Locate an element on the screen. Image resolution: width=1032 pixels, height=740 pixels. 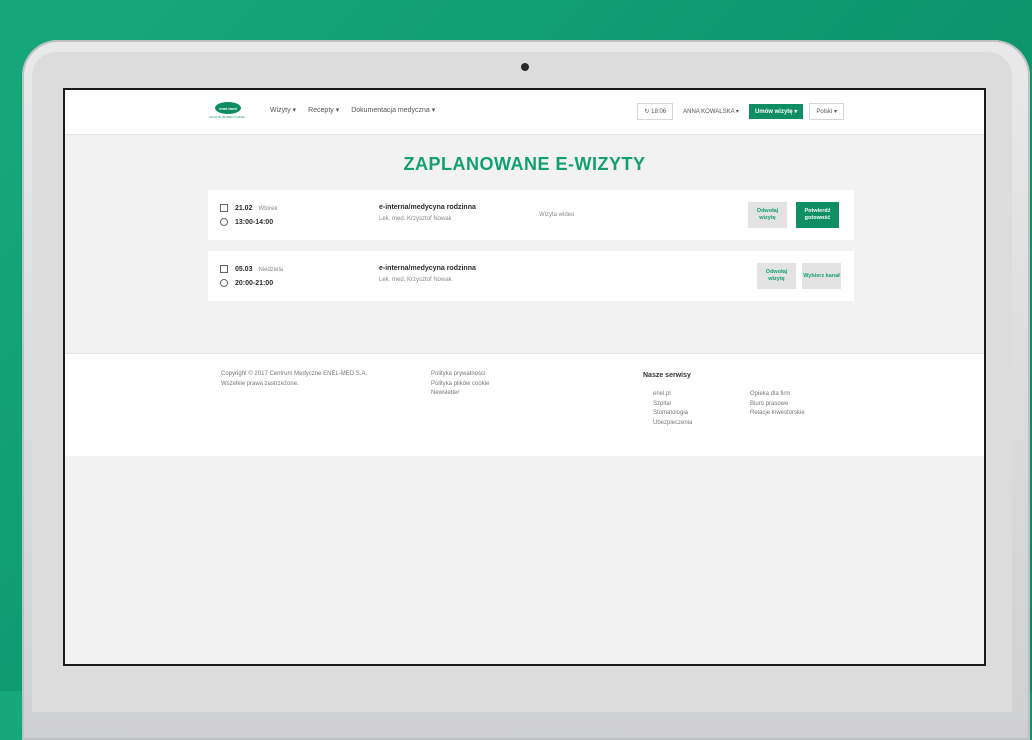
visit-time: 20:00-21:00 is located at coordinates (246, 283).